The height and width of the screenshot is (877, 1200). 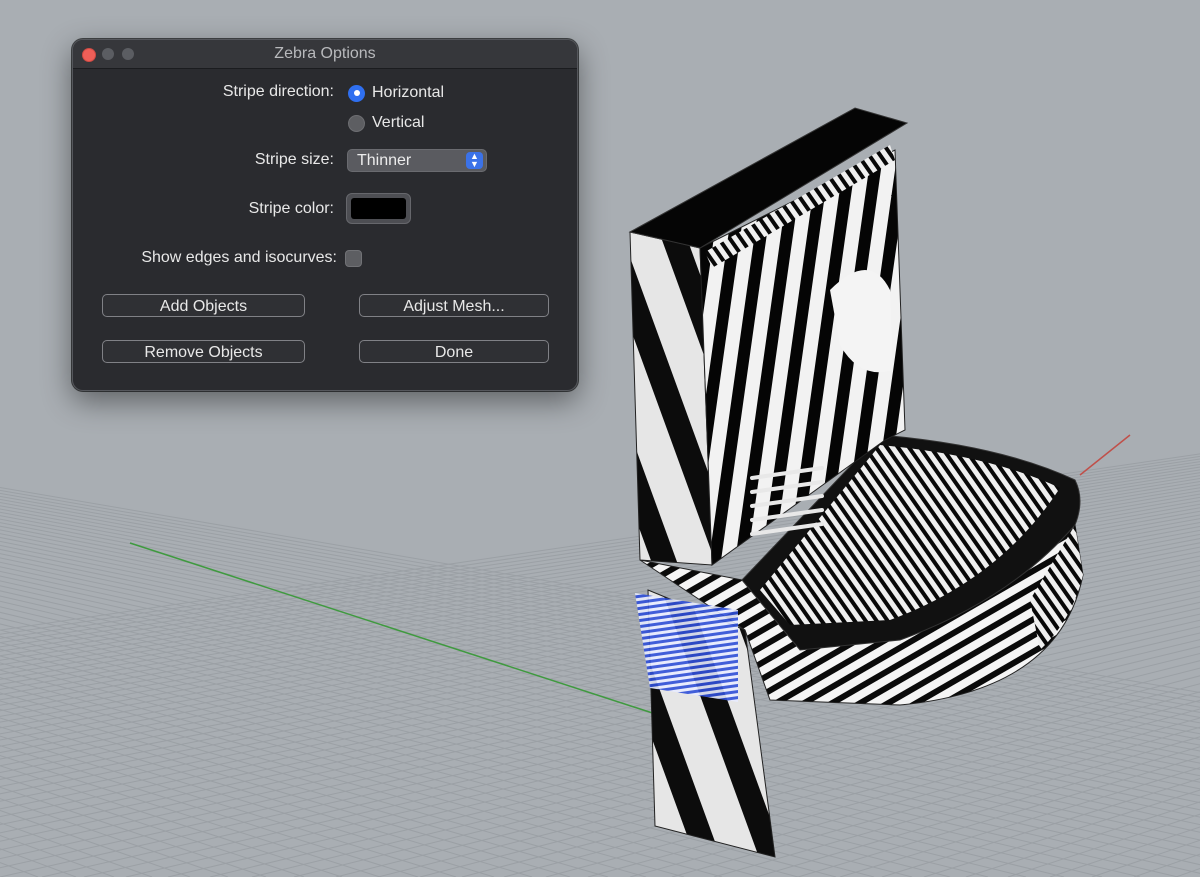 What do you see at coordinates (239, 257) in the screenshot?
I see `show-edges-label: Show edges and isocurves:` at bounding box center [239, 257].